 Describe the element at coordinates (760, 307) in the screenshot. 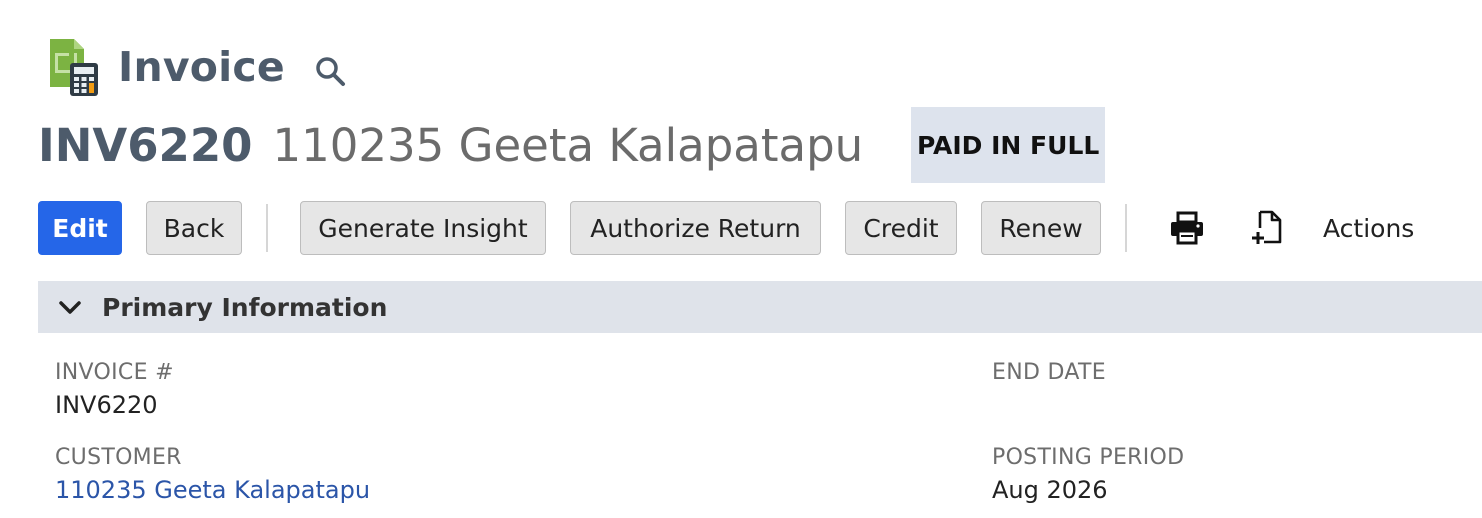

I see `primary-information-section-header: Primary Information` at that location.